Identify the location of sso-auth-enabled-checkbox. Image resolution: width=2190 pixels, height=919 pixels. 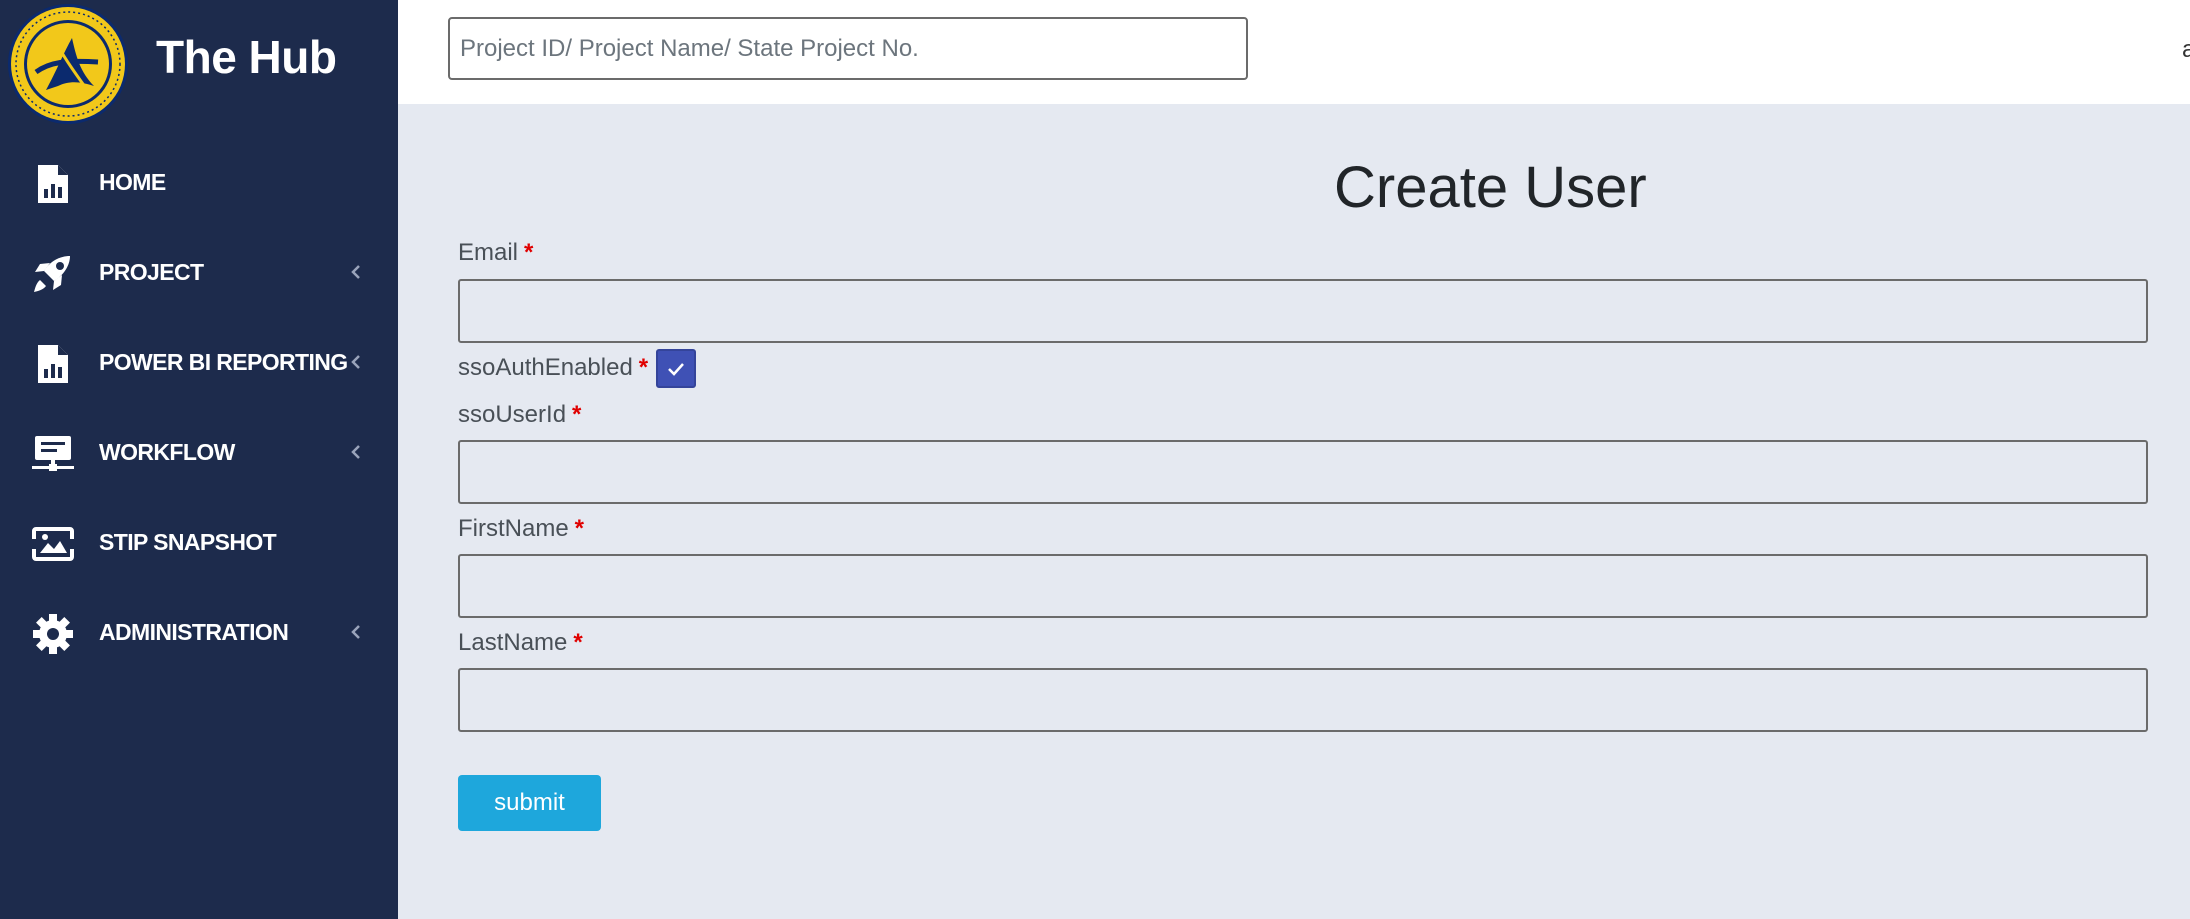
(676, 368).